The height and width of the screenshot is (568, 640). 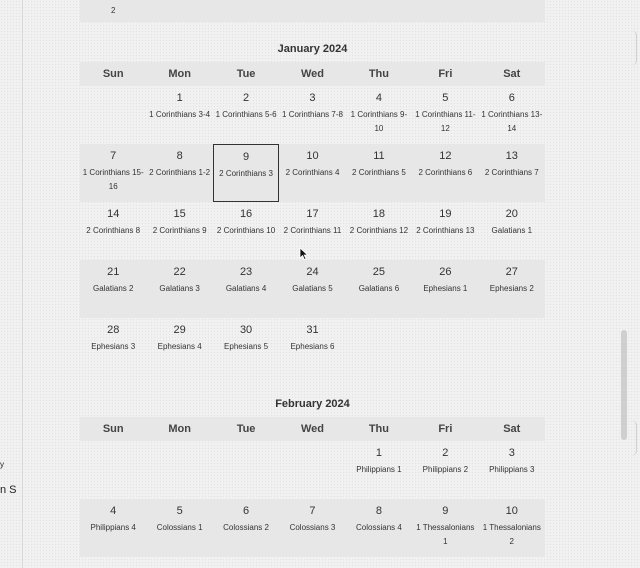 I want to click on day-number: 16, so click(x=246, y=214).